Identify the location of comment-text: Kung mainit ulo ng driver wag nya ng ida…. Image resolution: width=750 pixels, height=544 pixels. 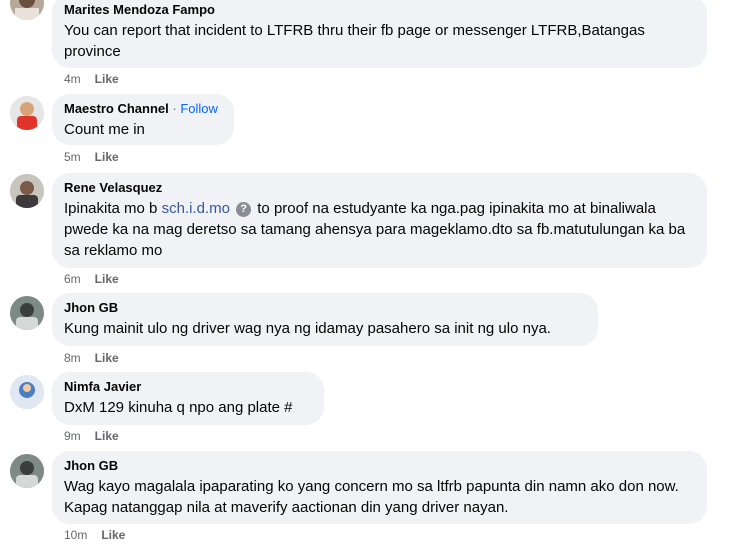
(307, 328).